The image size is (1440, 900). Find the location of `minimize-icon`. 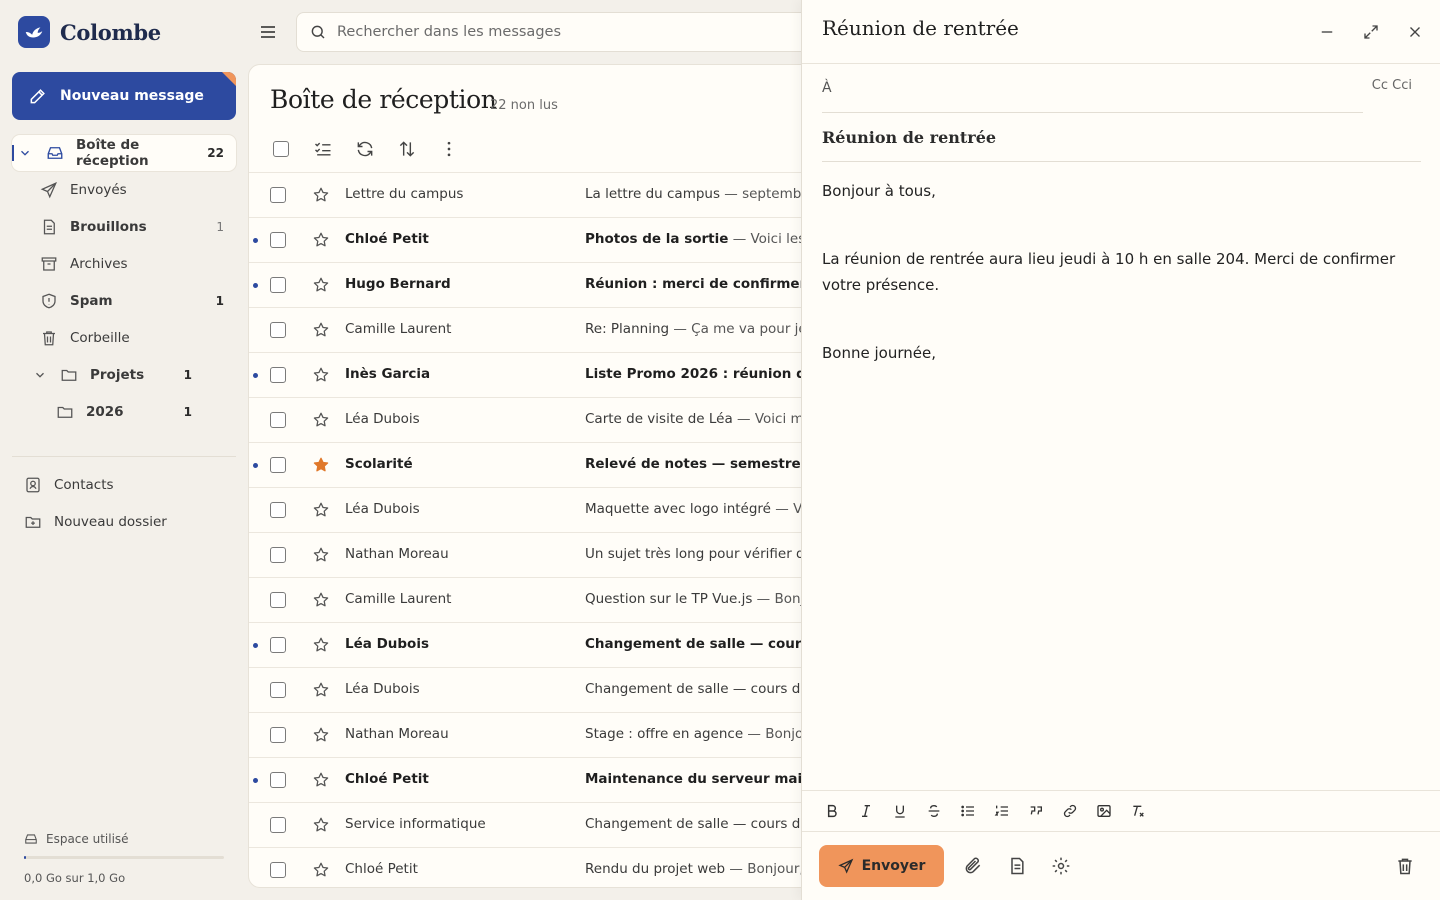

minimize-icon is located at coordinates (1327, 32).